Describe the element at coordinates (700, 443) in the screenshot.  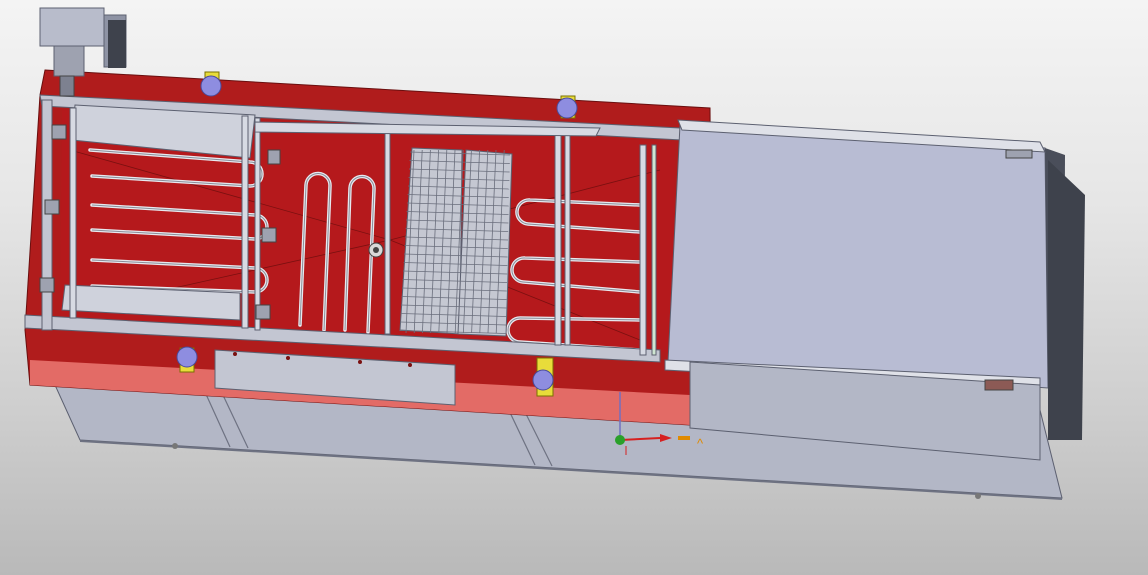
I see `triad-label: ^` at that location.